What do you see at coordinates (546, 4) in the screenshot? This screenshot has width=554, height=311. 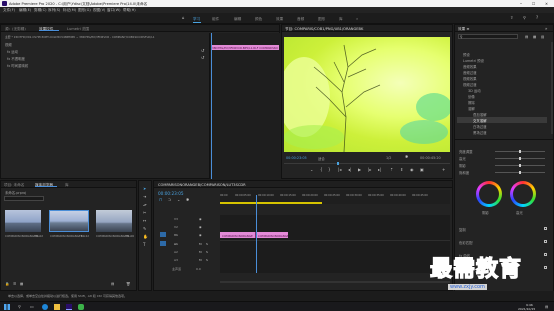 I see `close-button: ✕` at bounding box center [546, 4].